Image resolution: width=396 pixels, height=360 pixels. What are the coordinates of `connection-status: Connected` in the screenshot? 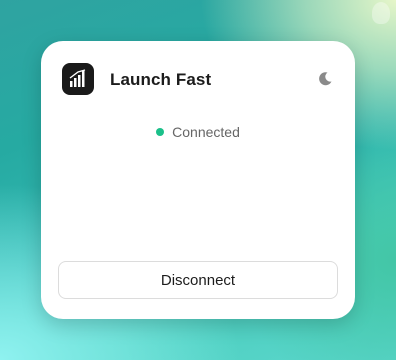 It's located at (198, 132).